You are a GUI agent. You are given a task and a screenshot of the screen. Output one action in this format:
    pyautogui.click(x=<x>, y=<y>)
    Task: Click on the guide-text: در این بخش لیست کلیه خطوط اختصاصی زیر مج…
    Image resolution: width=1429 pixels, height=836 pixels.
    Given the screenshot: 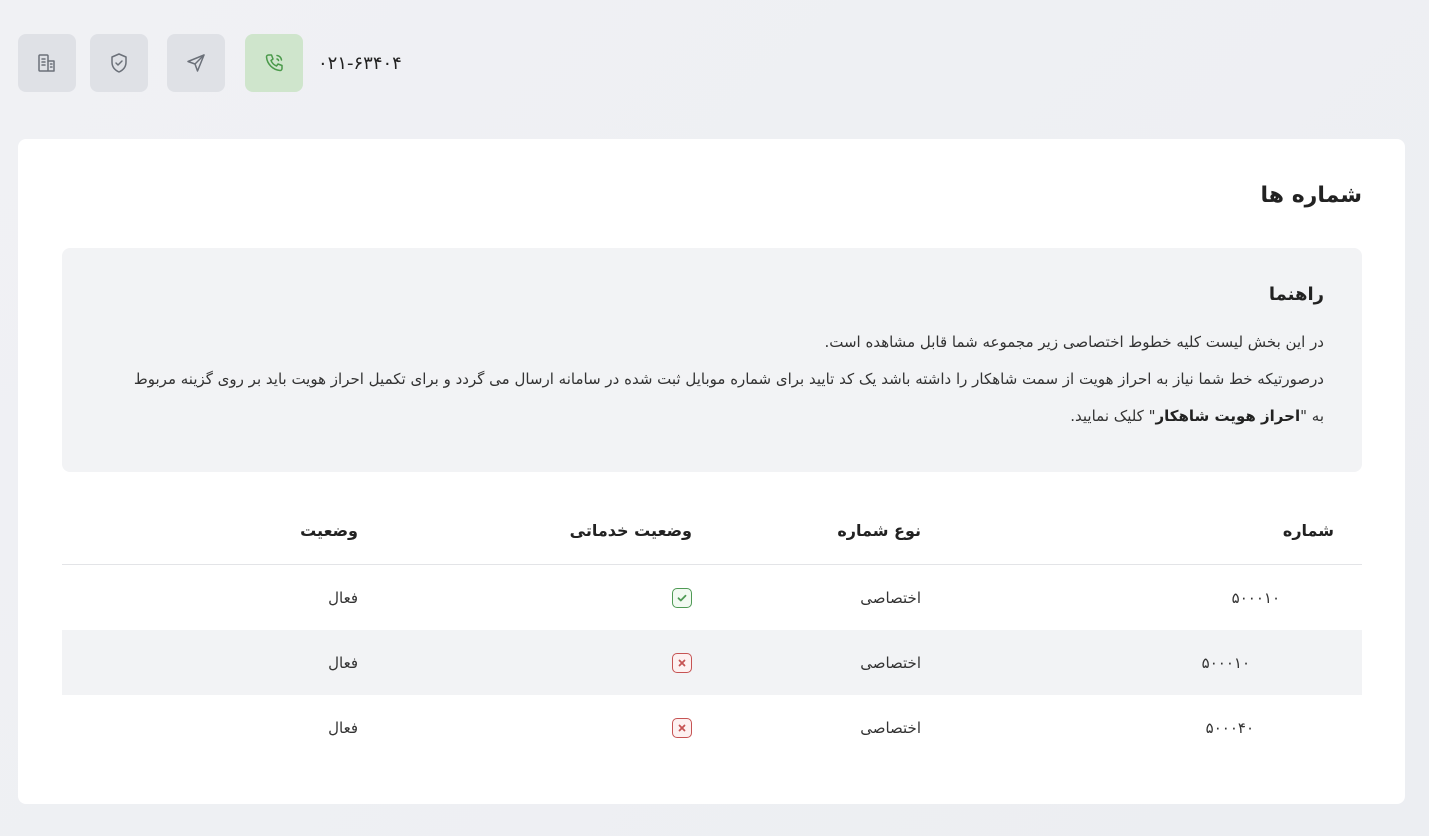 What is the action you would take?
    pyautogui.click(x=728, y=379)
    